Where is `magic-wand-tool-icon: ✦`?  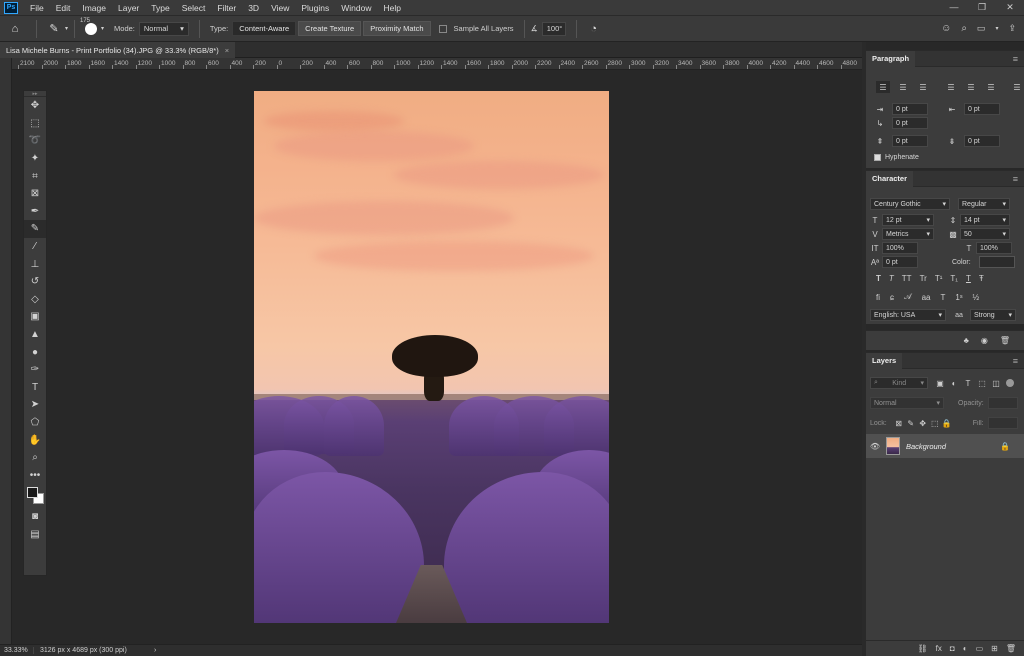 magic-wand-tool-icon: ✦ is located at coordinates (35, 159).